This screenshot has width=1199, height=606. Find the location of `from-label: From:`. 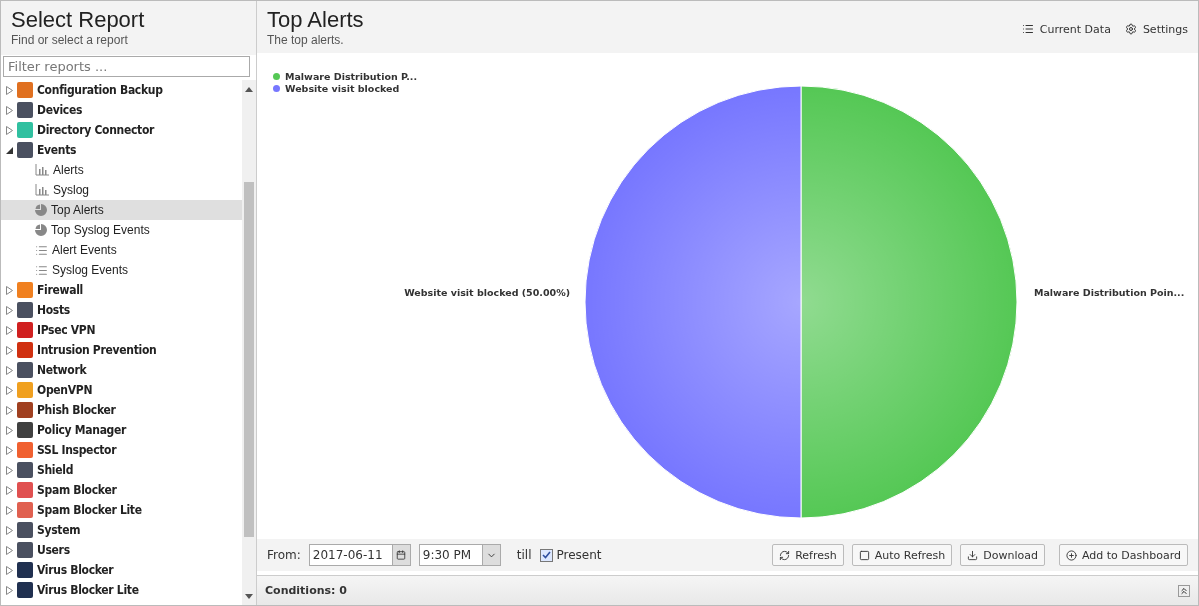

from-label: From: is located at coordinates (284, 555).